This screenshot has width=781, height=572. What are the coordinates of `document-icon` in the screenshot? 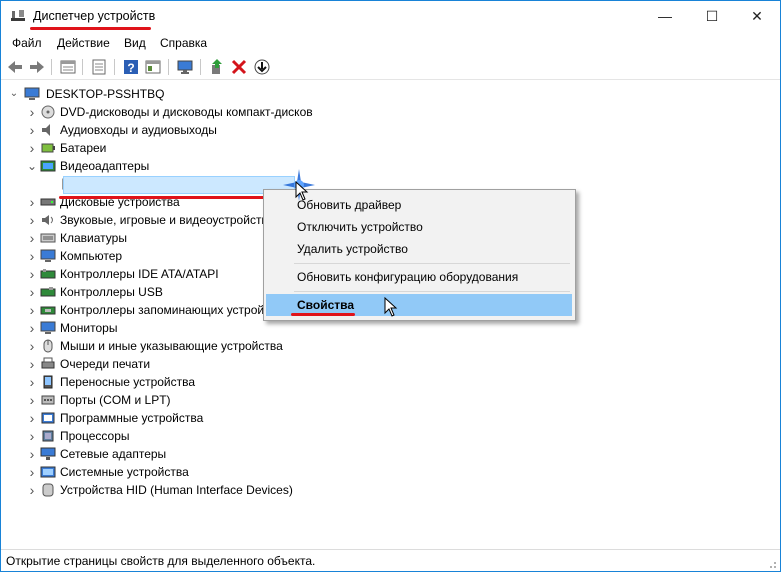 It's located at (99, 67).